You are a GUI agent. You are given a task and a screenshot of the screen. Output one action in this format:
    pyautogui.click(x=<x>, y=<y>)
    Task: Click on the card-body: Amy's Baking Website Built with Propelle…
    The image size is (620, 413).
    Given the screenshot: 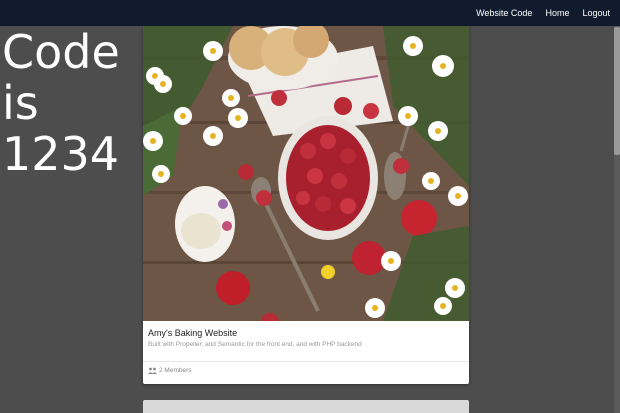 What is the action you would take?
    pyautogui.click(x=306, y=352)
    